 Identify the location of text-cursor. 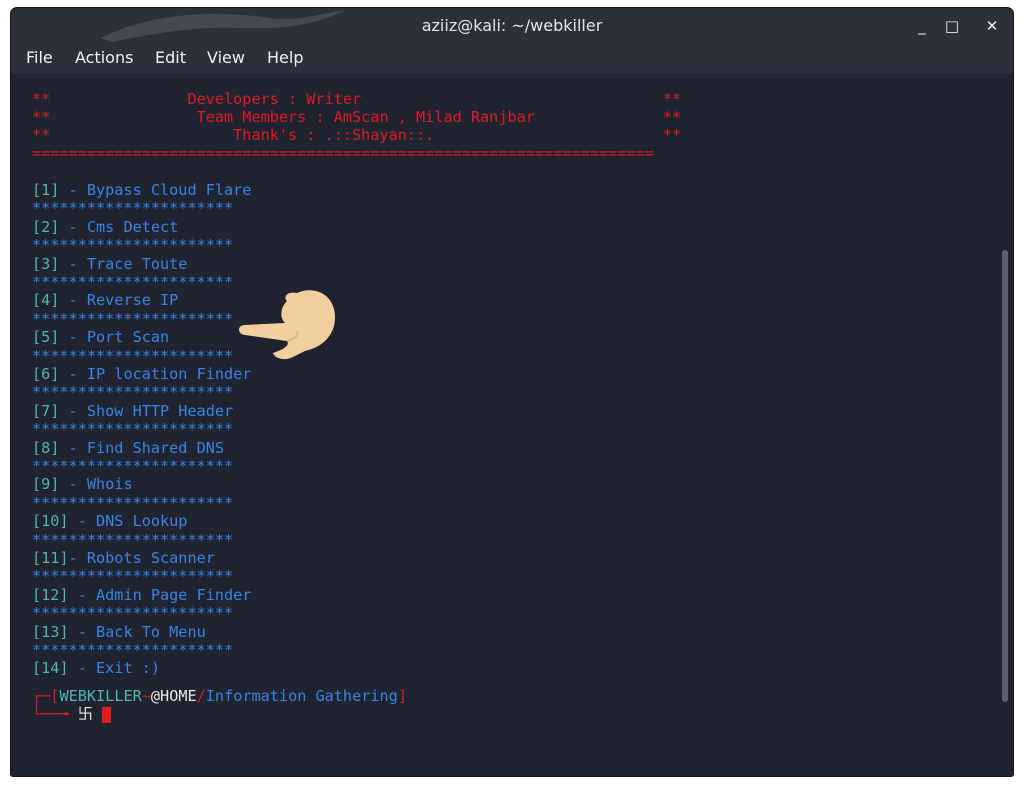
(107, 714).